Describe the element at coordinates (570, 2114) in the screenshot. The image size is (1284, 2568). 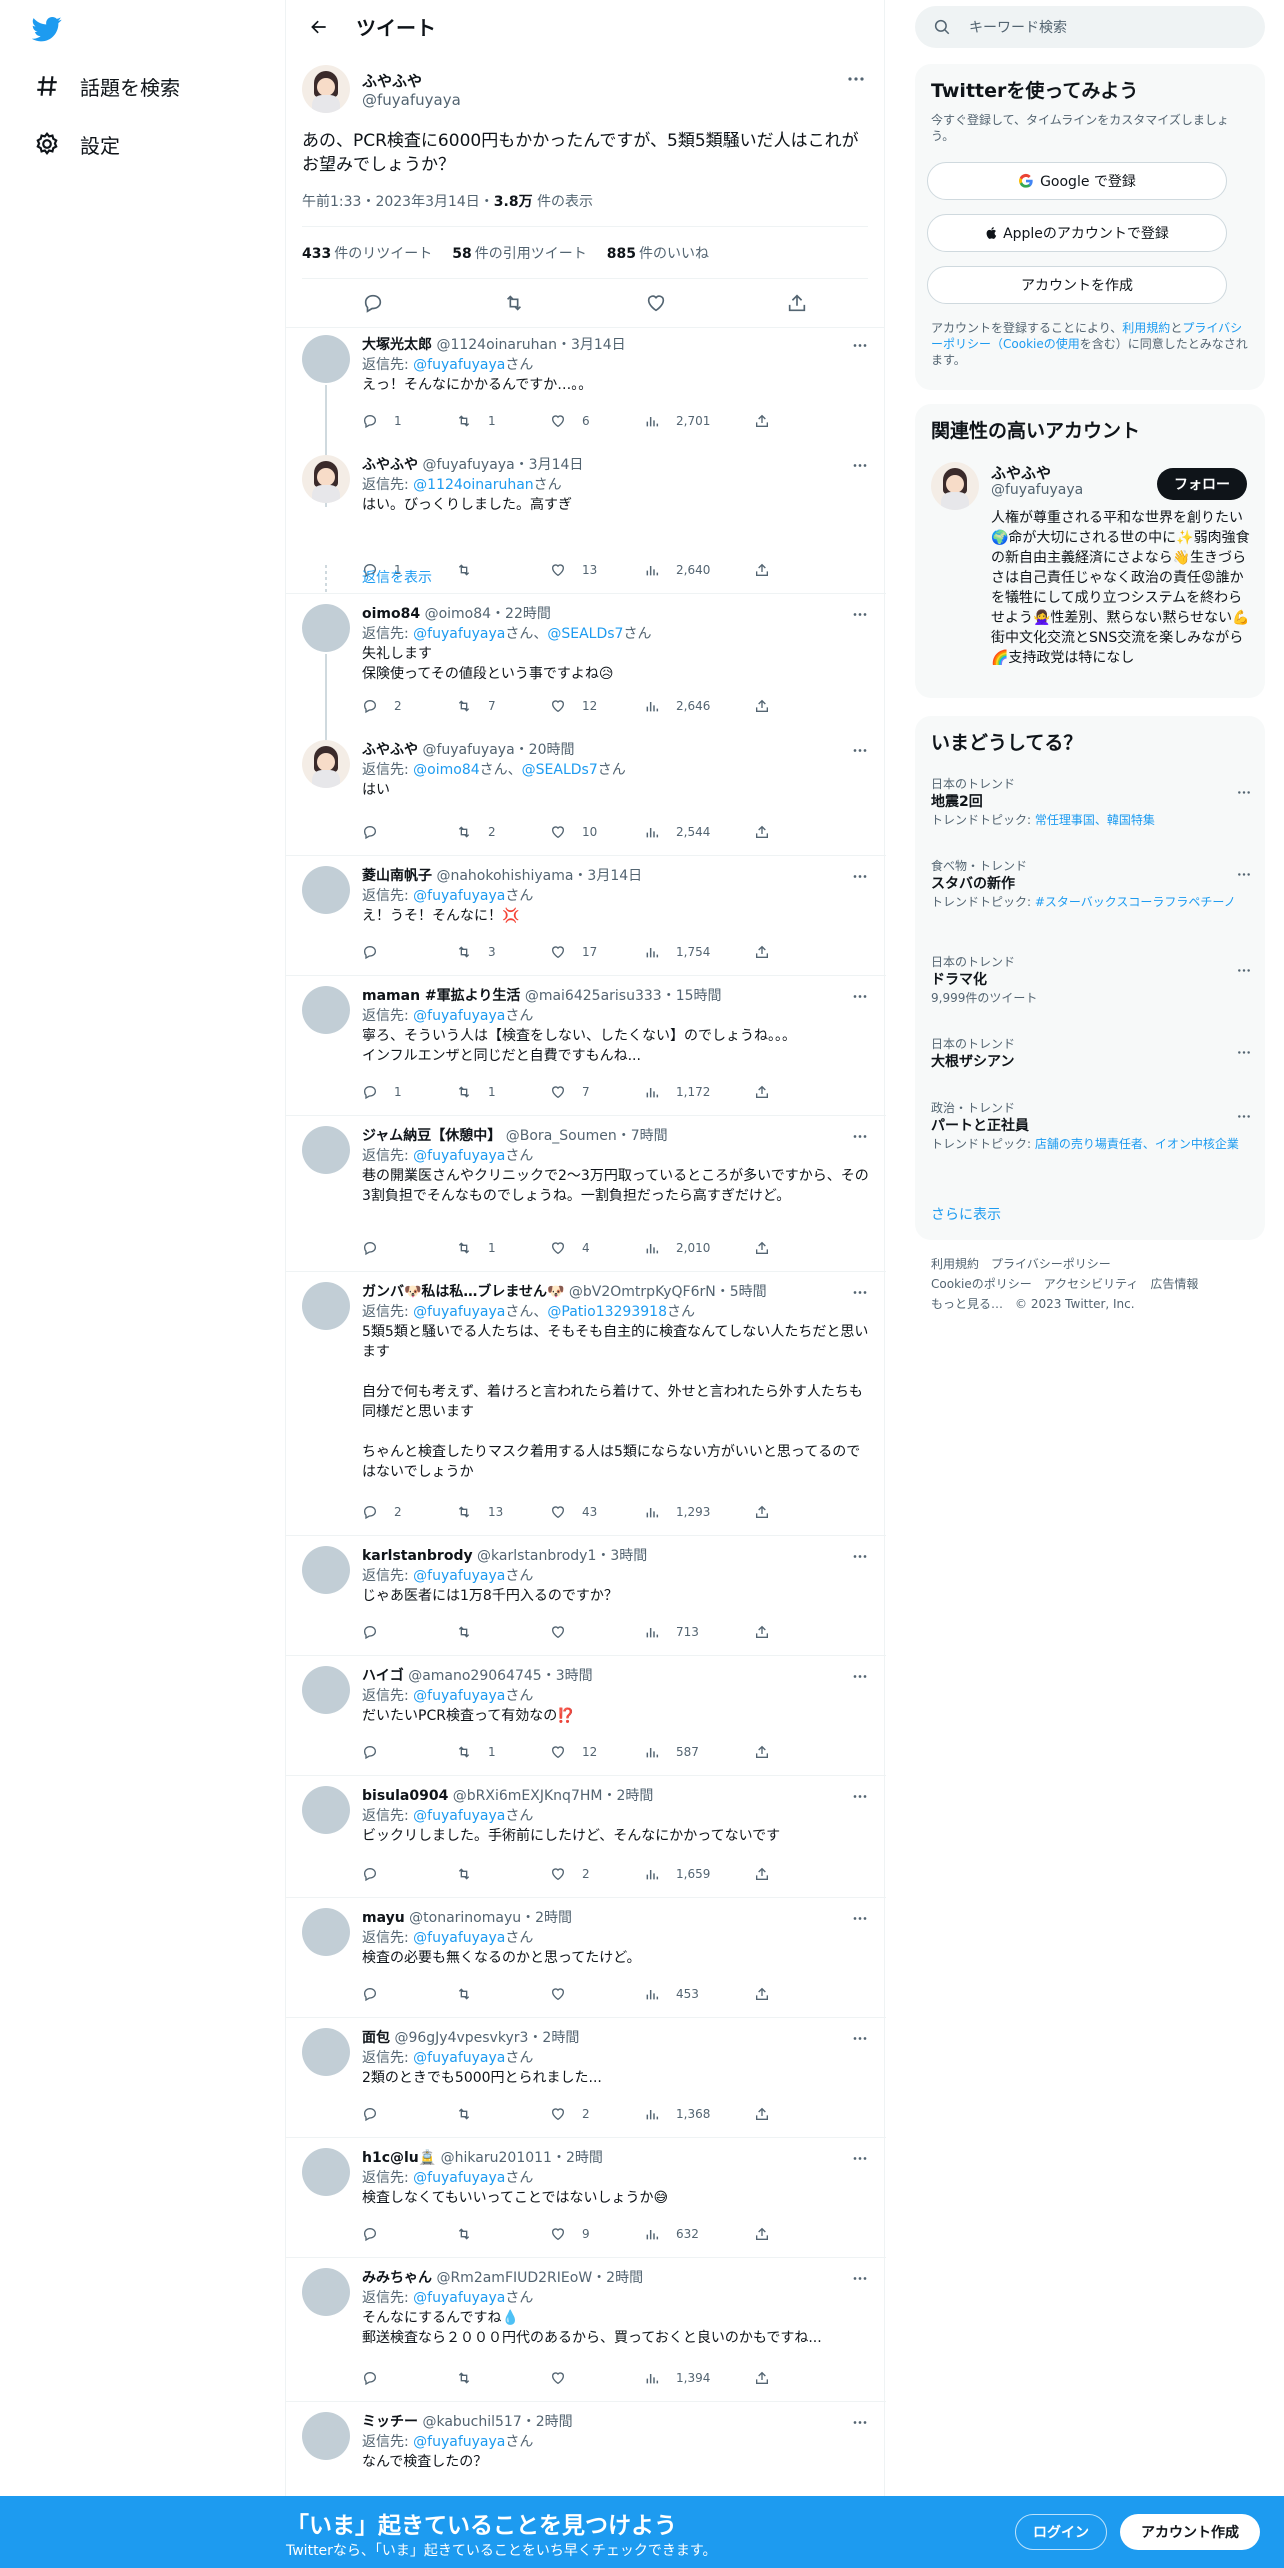
I see `like-button: 2` at that location.